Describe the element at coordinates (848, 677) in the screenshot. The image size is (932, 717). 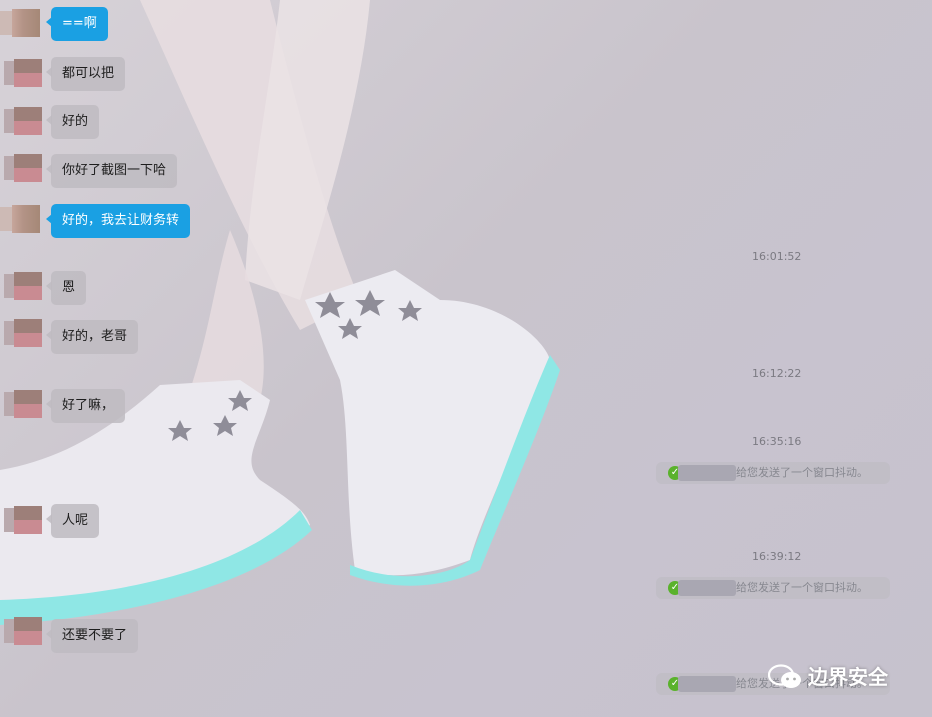
I see `watermark-text: 边界安全` at that location.